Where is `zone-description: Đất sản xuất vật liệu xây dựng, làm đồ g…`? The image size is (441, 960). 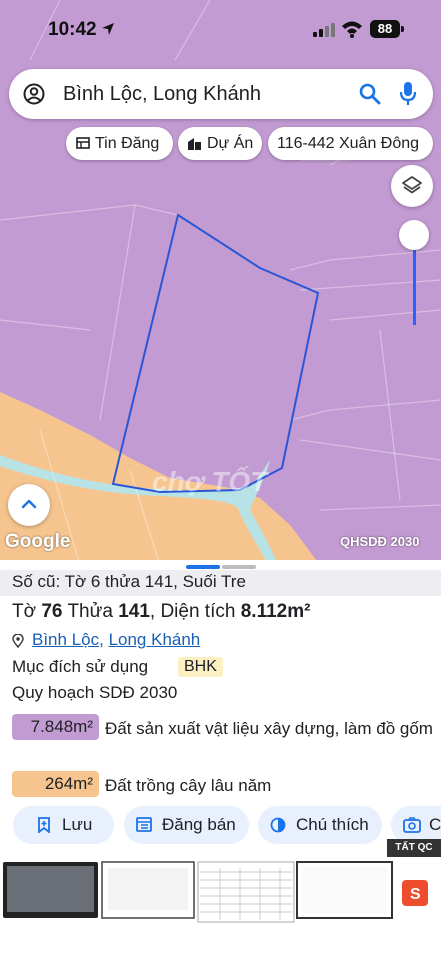
zone-description: Đất sản xuất vật liệu xây dựng, làm đồ g… is located at coordinates (269, 728).